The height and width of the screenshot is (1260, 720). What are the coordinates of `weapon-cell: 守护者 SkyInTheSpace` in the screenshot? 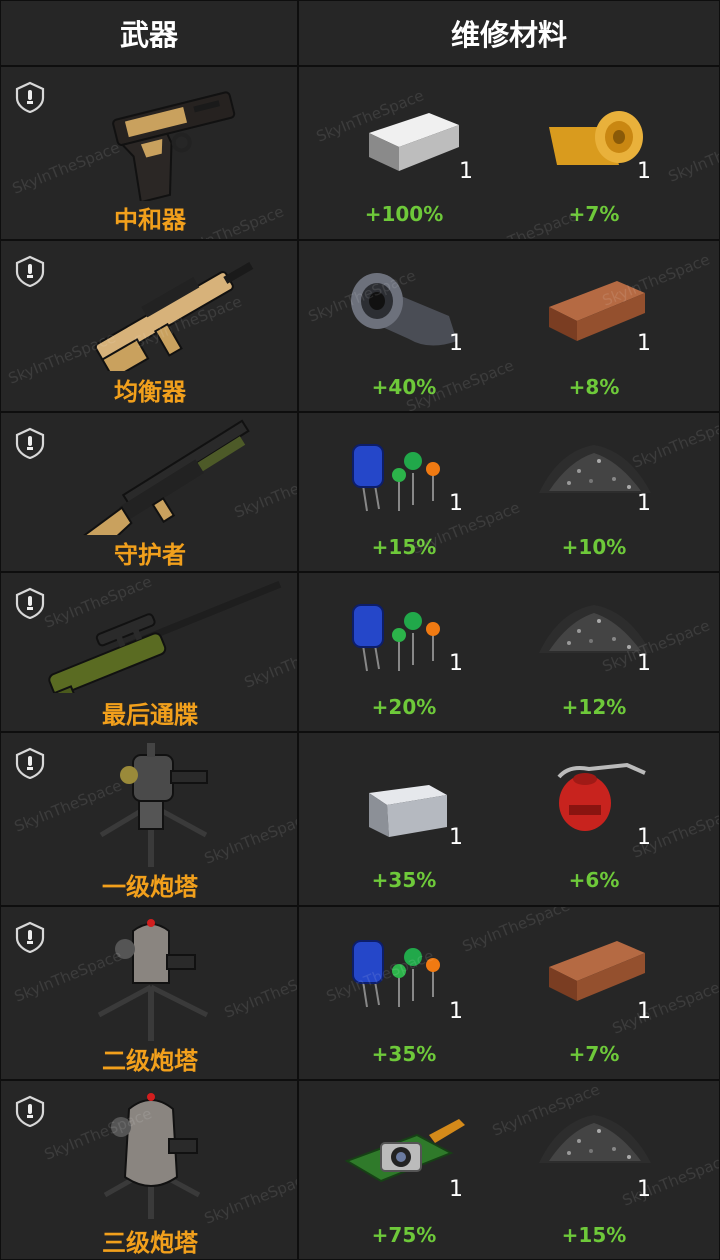 It's located at (149, 492).